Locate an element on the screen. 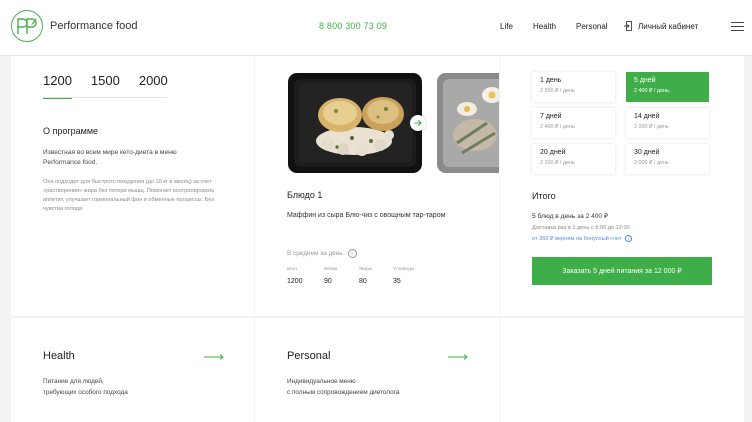  plan-title: 5 дней is located at coordinates (645, 80).